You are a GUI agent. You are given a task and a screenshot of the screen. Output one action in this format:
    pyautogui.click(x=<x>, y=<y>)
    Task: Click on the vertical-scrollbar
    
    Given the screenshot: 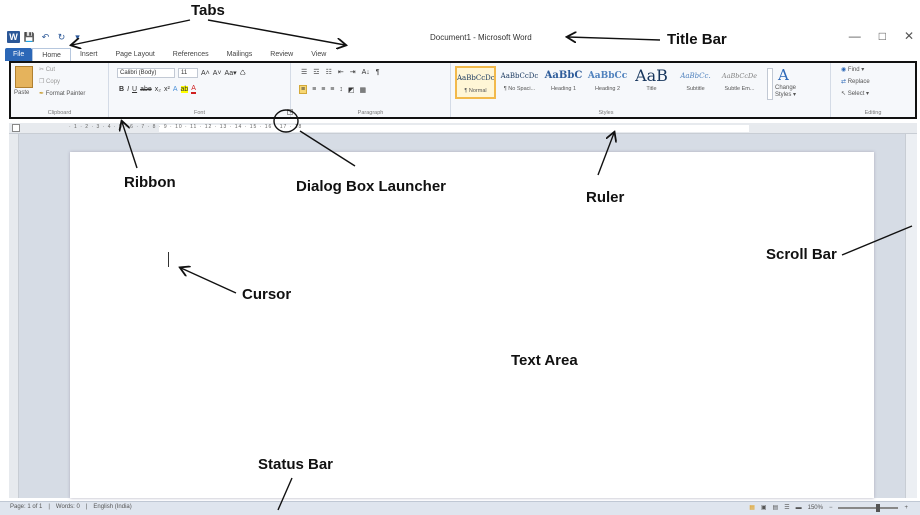 What is the action you would take?
    pyautogui.click(x=911, y=316)
    